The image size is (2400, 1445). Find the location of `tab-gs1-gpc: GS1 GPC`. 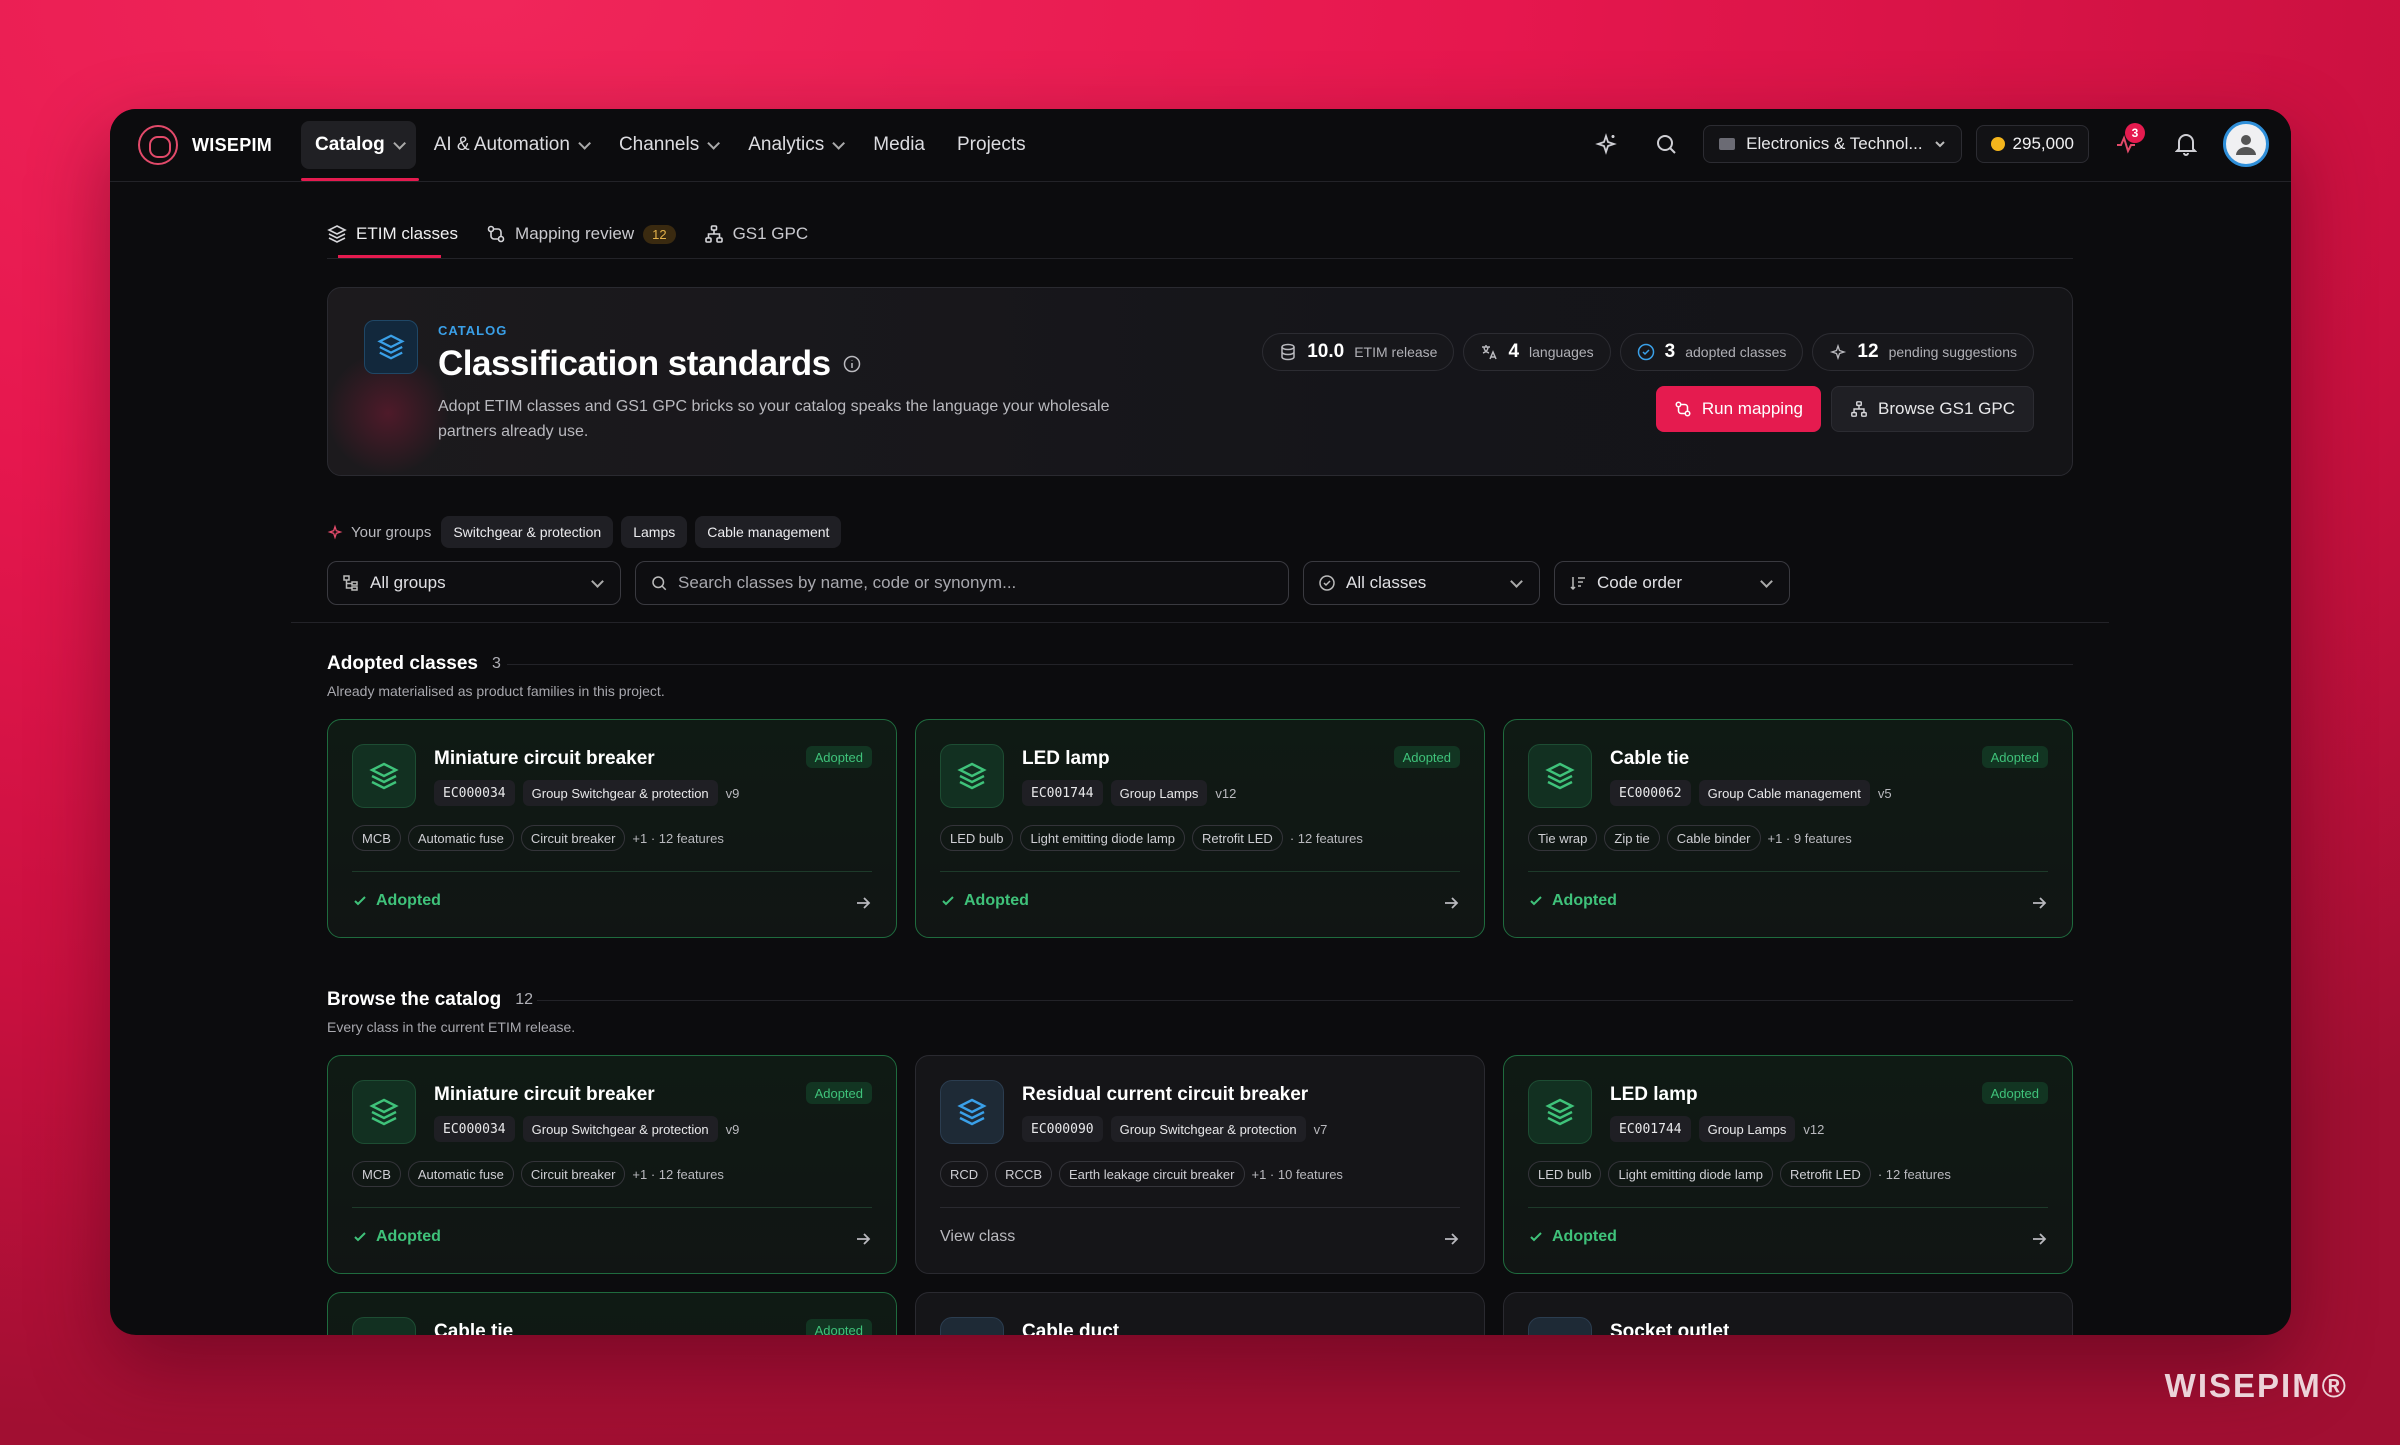

tab-gs1-gpc: GS1 GPC is located at coordinates (756, 234).